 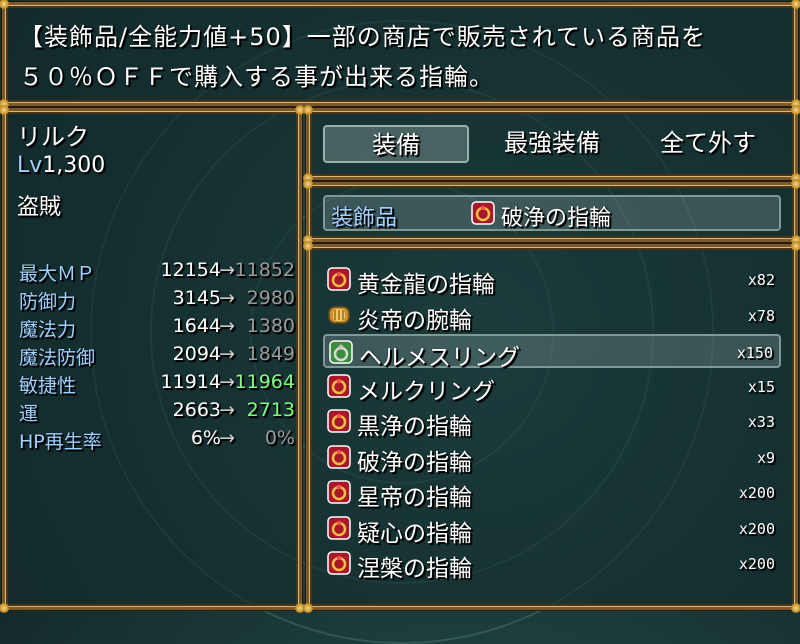 What do you see at coordinates (279, 438) in the screenshot?
I see `param-new-value: 0%` at bounding box center [279, 438].